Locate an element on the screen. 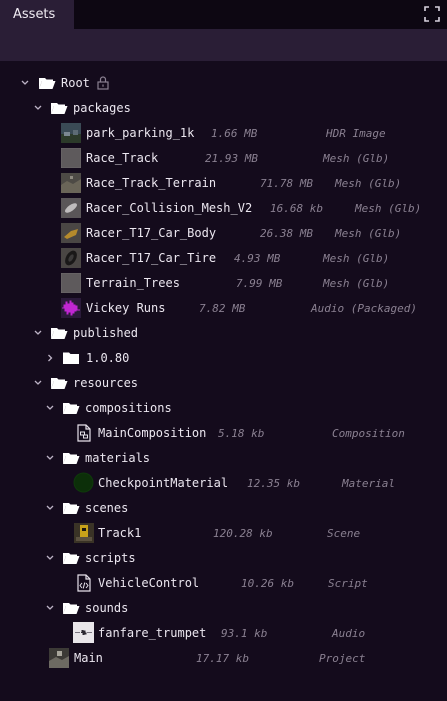 Image resolution: width=447 pixels, height=701 pixels. audio-waveform-thumbnail is located at coordinates (83, 632).